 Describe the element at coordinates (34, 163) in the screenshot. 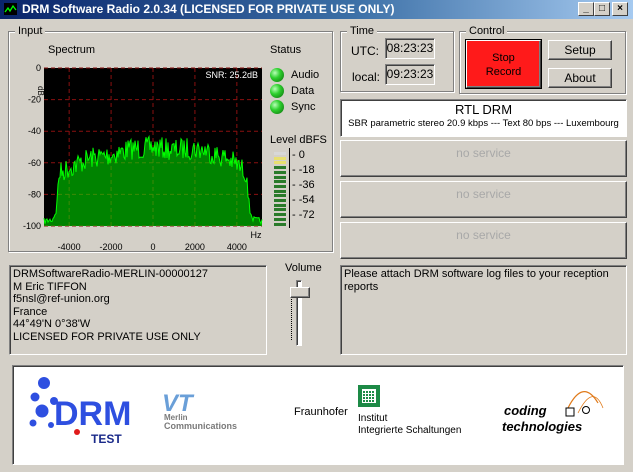

I see `y-tick-label: -60` at that location.